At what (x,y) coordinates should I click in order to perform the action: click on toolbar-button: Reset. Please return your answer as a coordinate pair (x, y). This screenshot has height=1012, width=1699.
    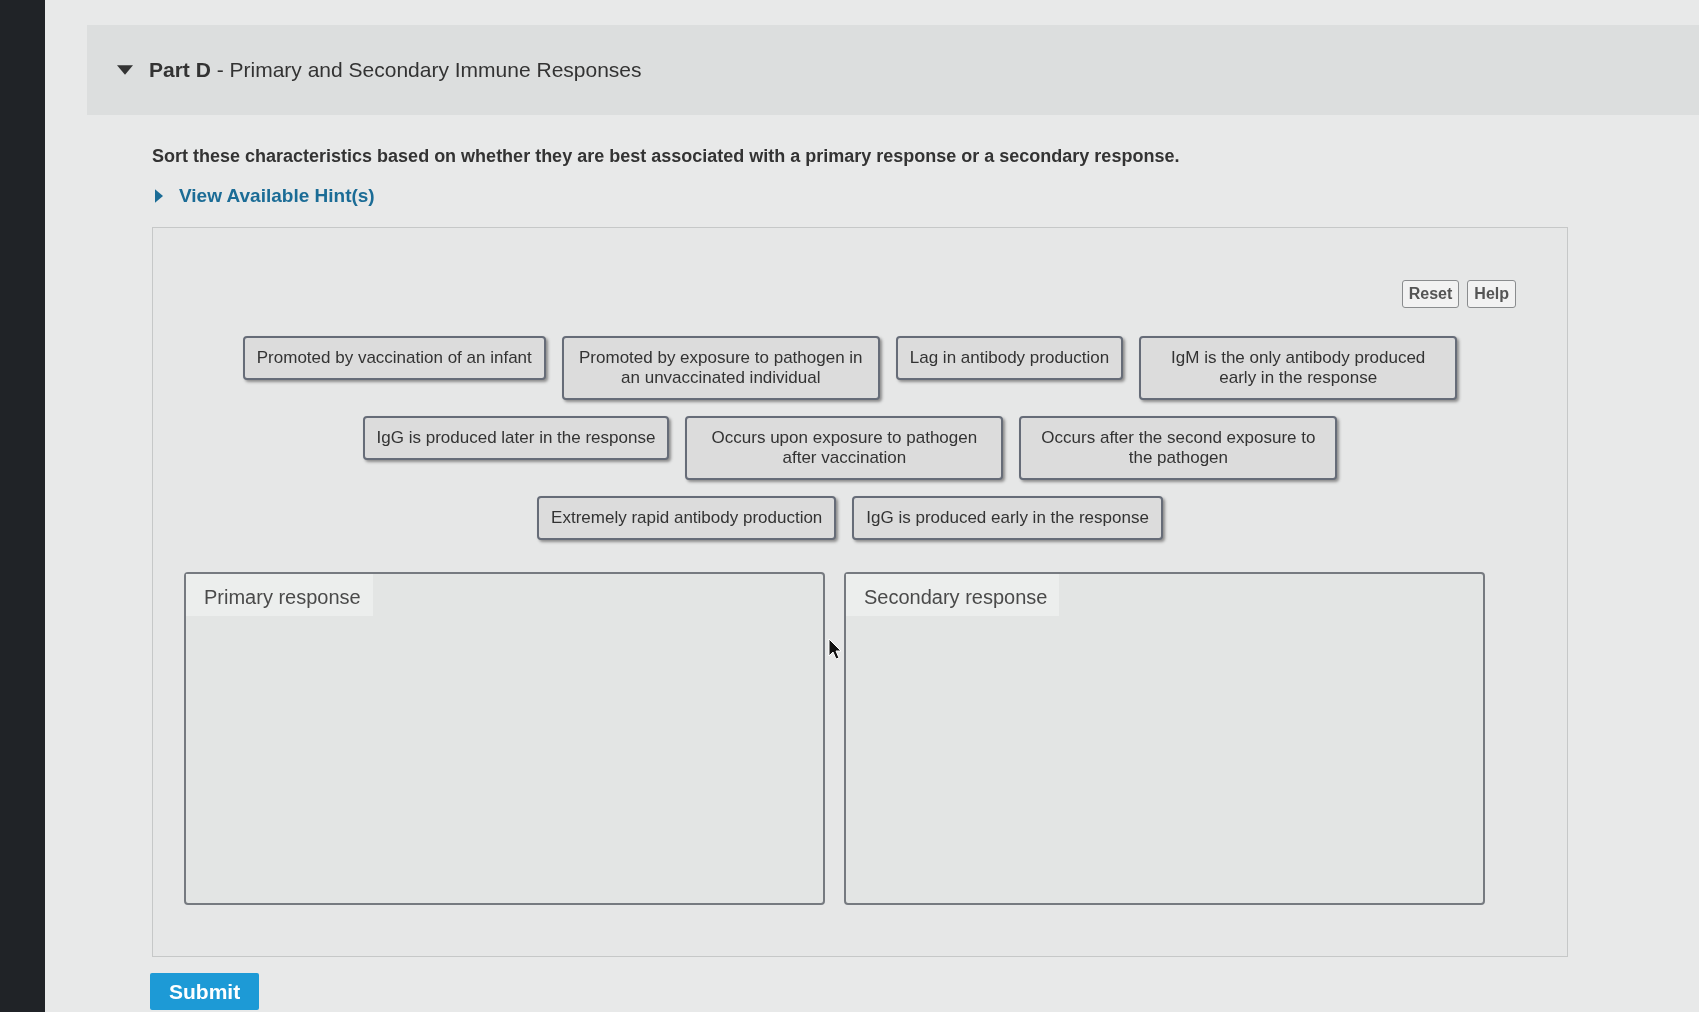
    Looking at the image, I should click on (1430, 293).